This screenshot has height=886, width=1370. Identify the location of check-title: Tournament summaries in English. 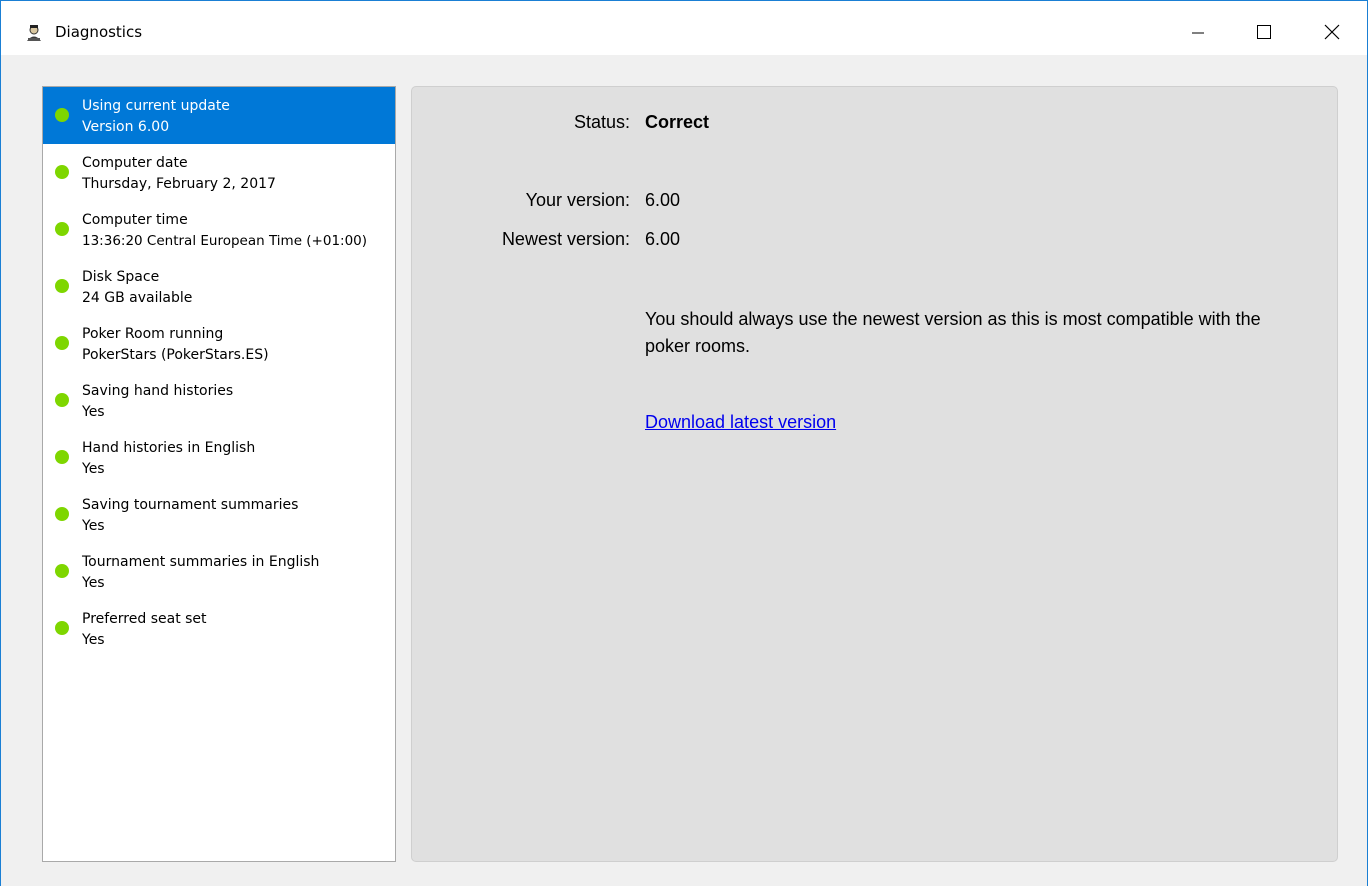
(201, 562).